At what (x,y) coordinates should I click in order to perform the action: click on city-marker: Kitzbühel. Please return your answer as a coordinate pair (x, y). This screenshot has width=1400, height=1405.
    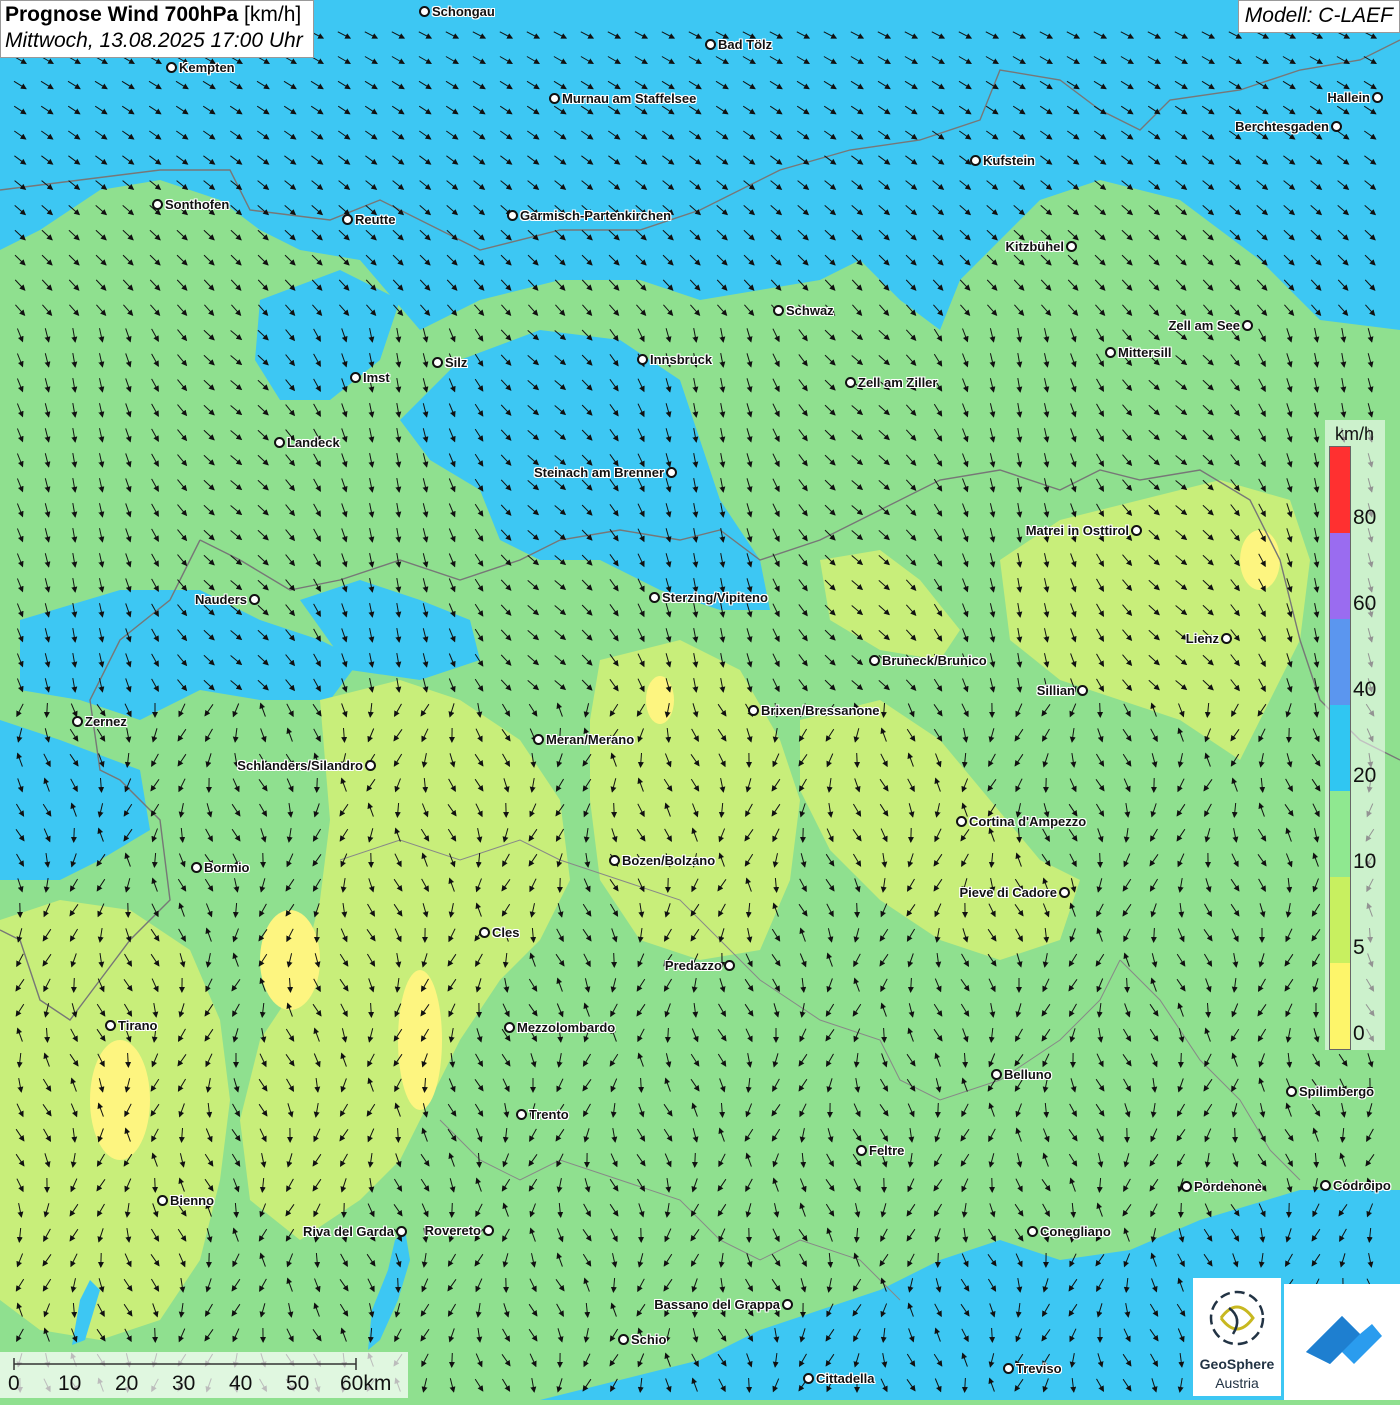
    Looking at the image, I should click on (1042, 246).